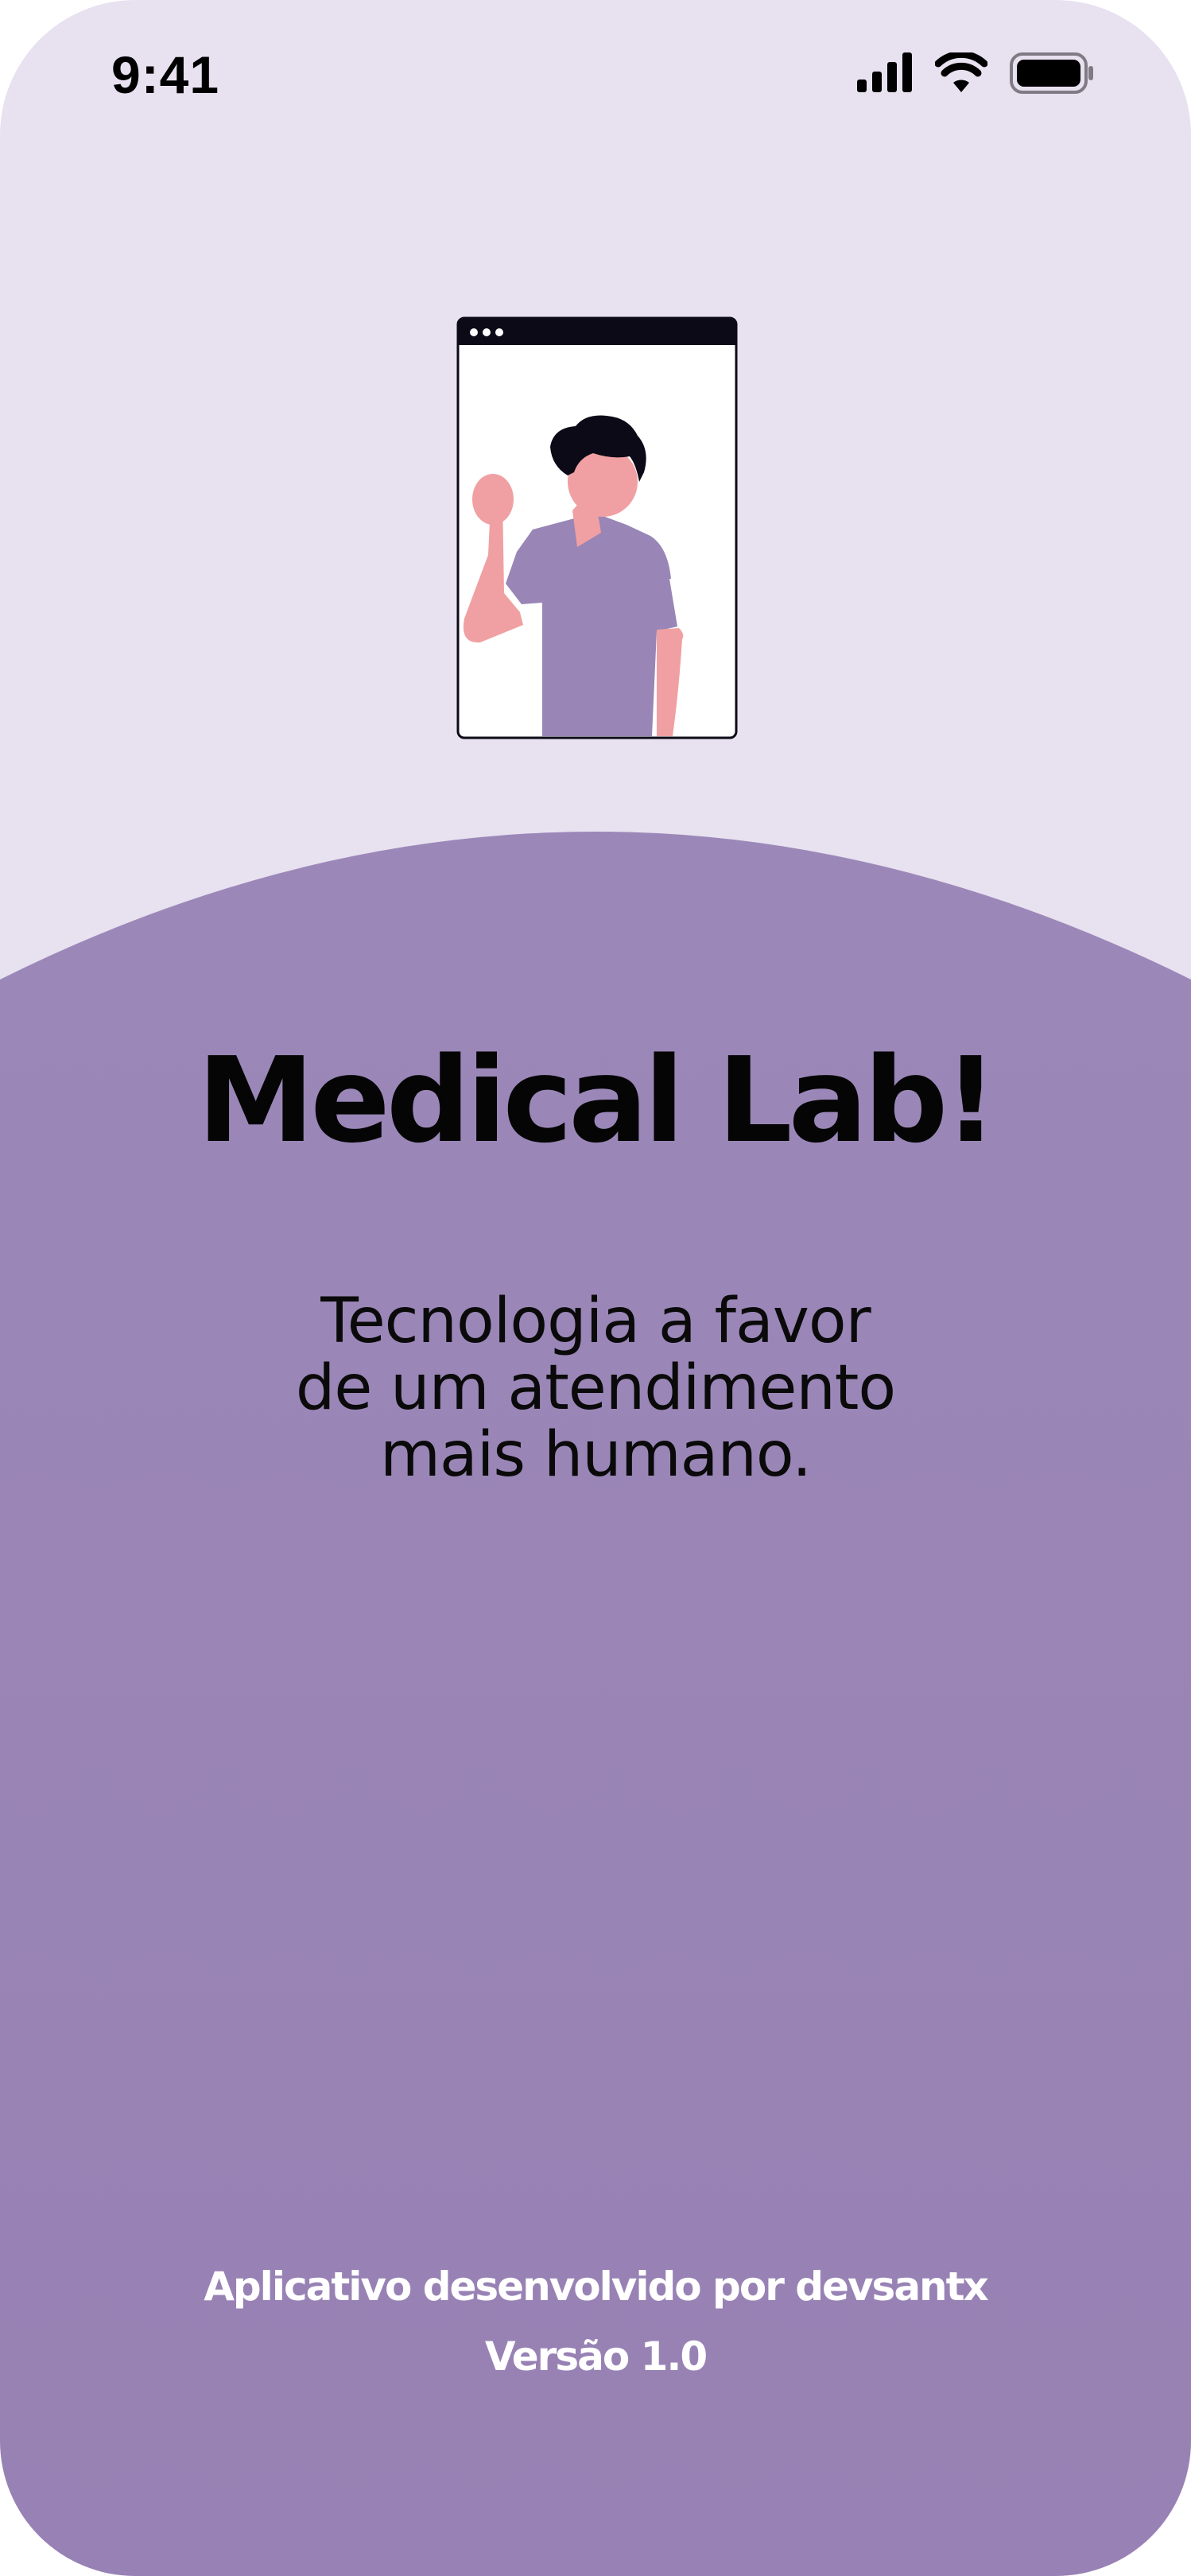 This screenshot has height=2576, width=1191. What do you see at coordinates (961, 72) in the screenshot?
I see `wifi-icon` at bounding box center [961, 72].